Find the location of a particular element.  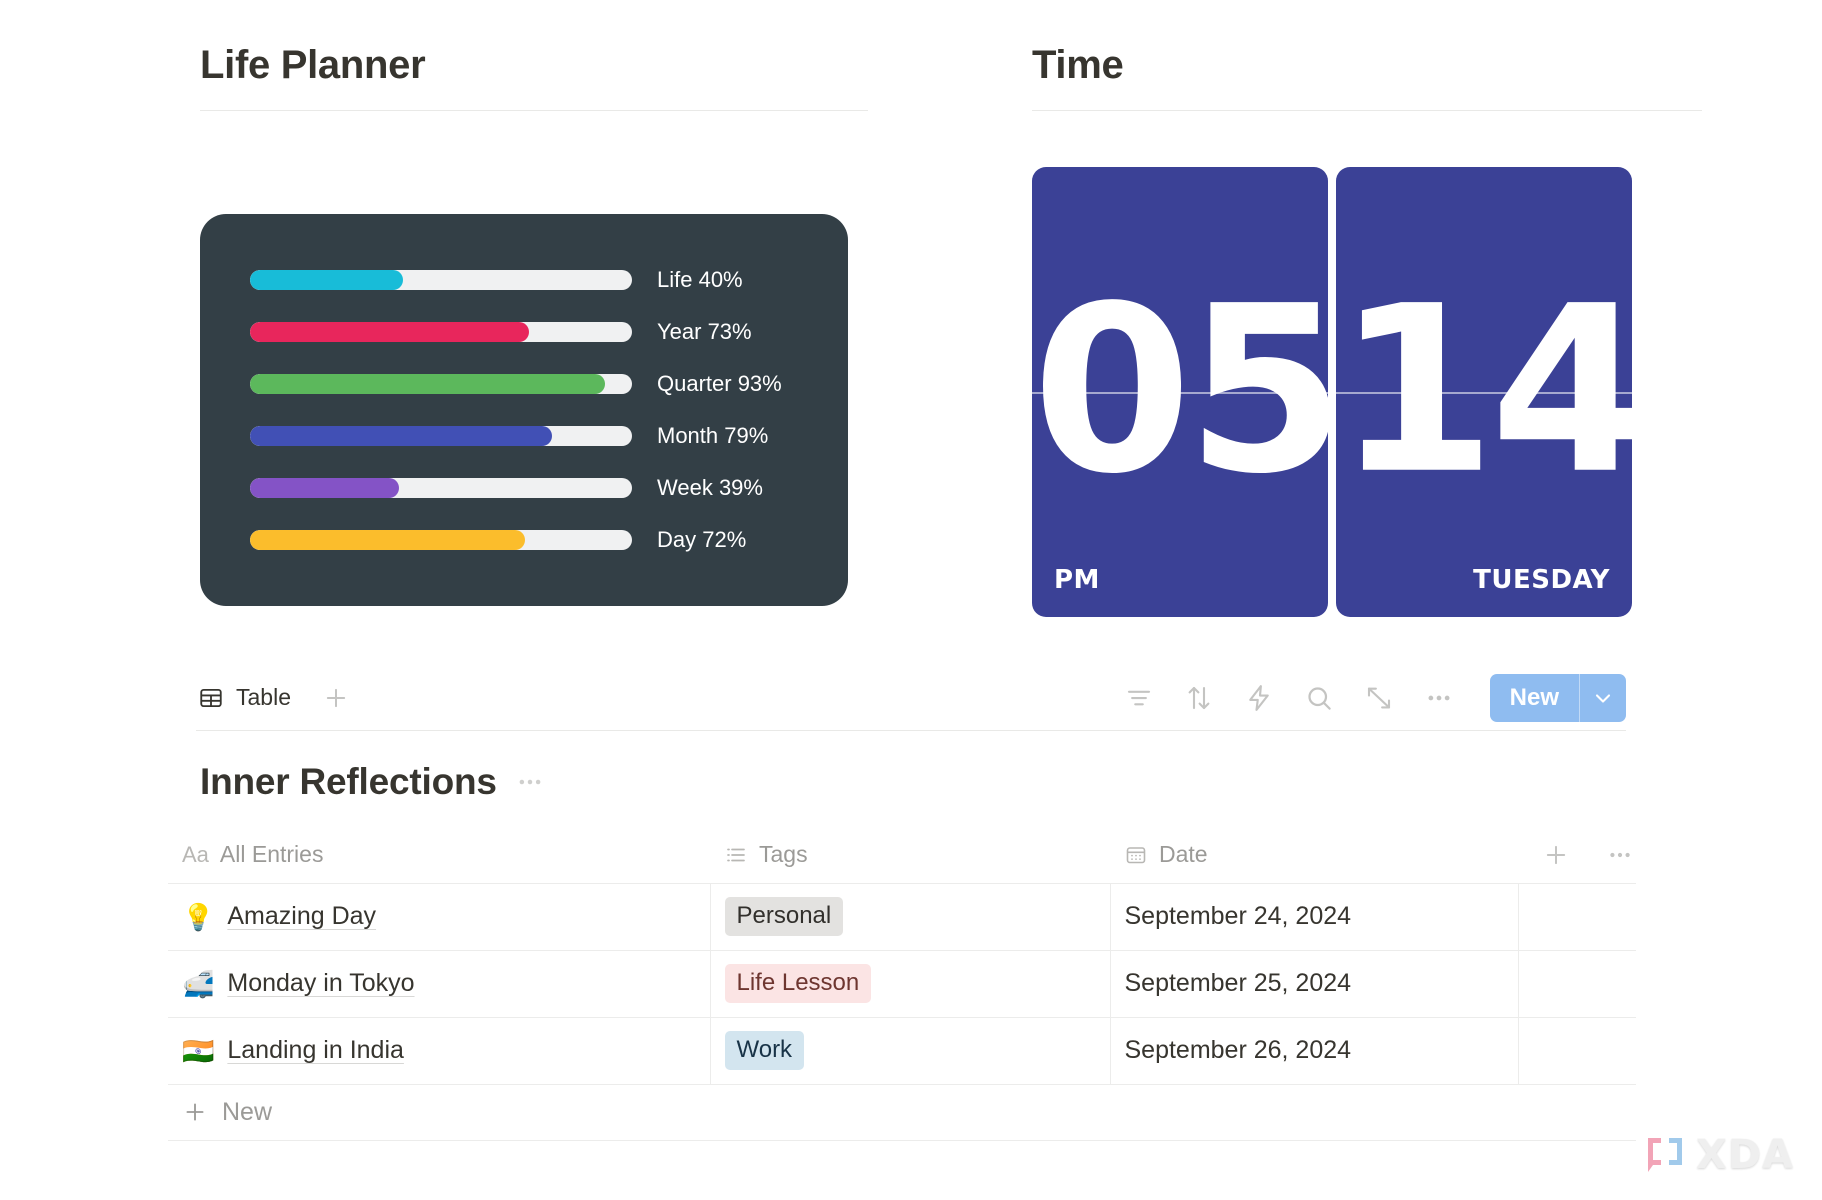

add-view-icon is located at coordinates (336, 698).